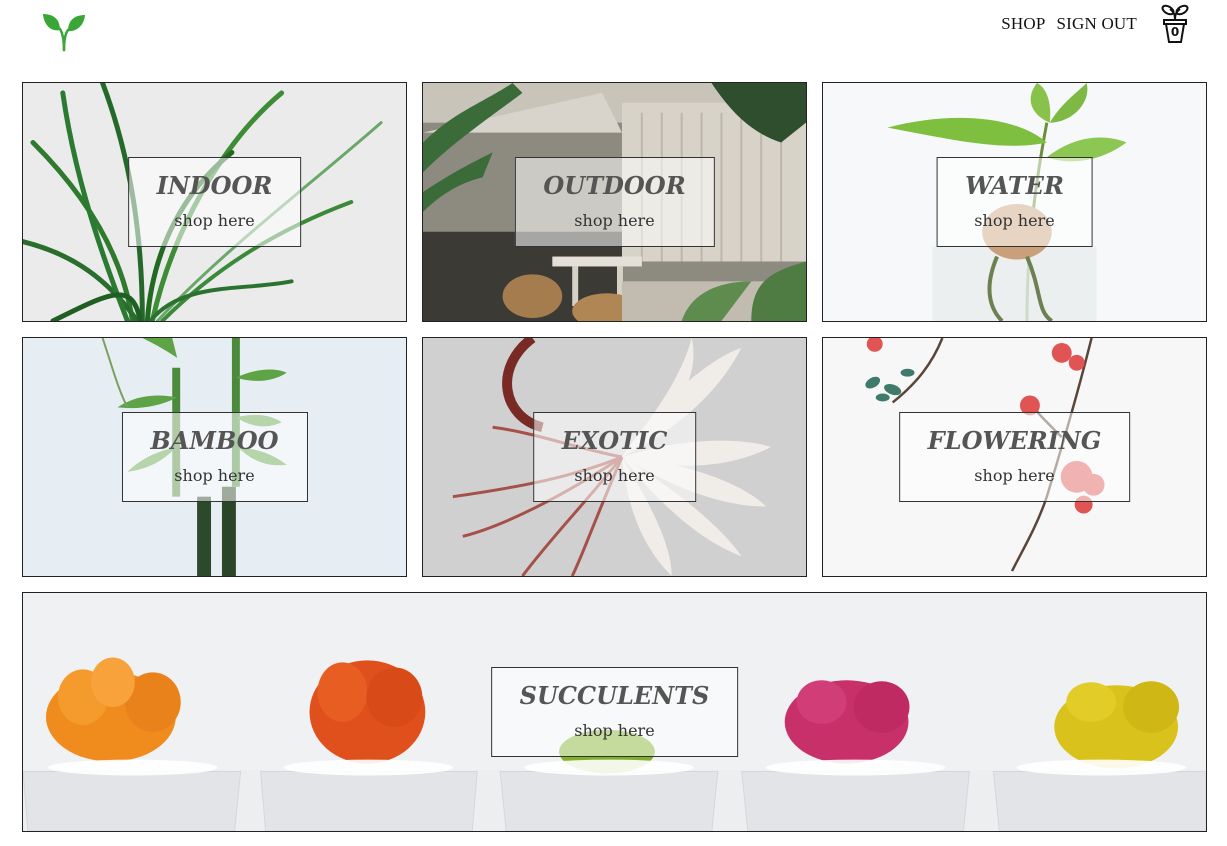 This screenshot has width=1227, height=846. I want to click on category-tile-outdoor: OUTDOOR shop here, so click(614, 202).